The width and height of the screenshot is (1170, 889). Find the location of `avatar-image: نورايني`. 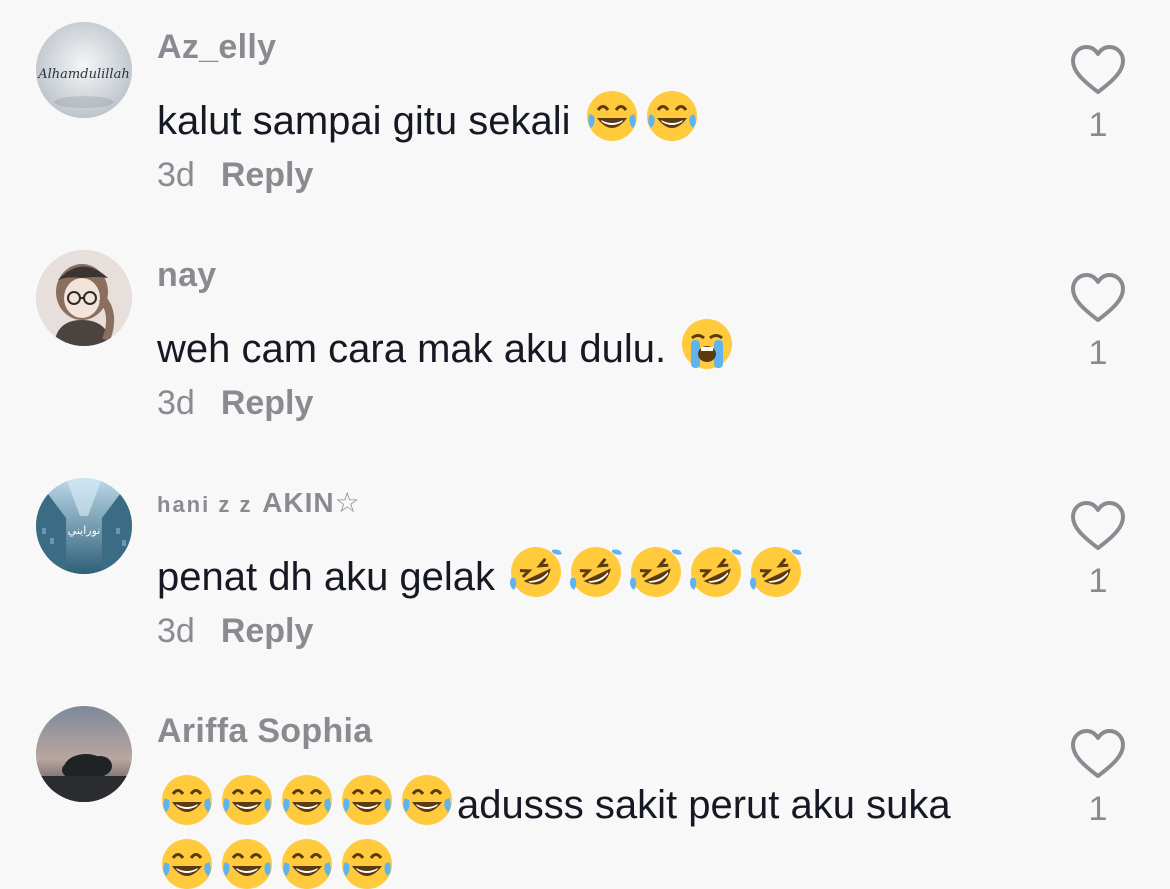

avatar-image: نورايني is located at coordinates (84, 526).